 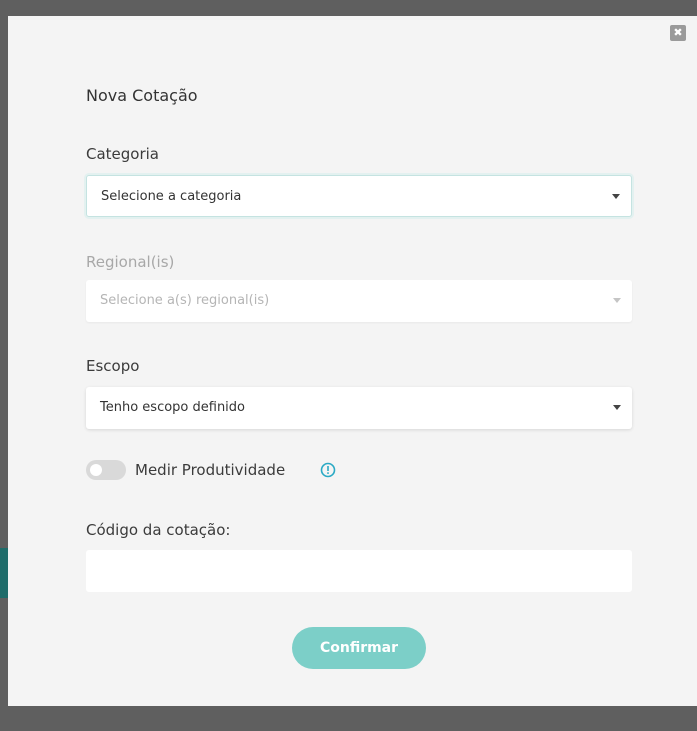 I want to click on regional-select-value: Selecione a(s) regional(is), so click(x=185, y=300).